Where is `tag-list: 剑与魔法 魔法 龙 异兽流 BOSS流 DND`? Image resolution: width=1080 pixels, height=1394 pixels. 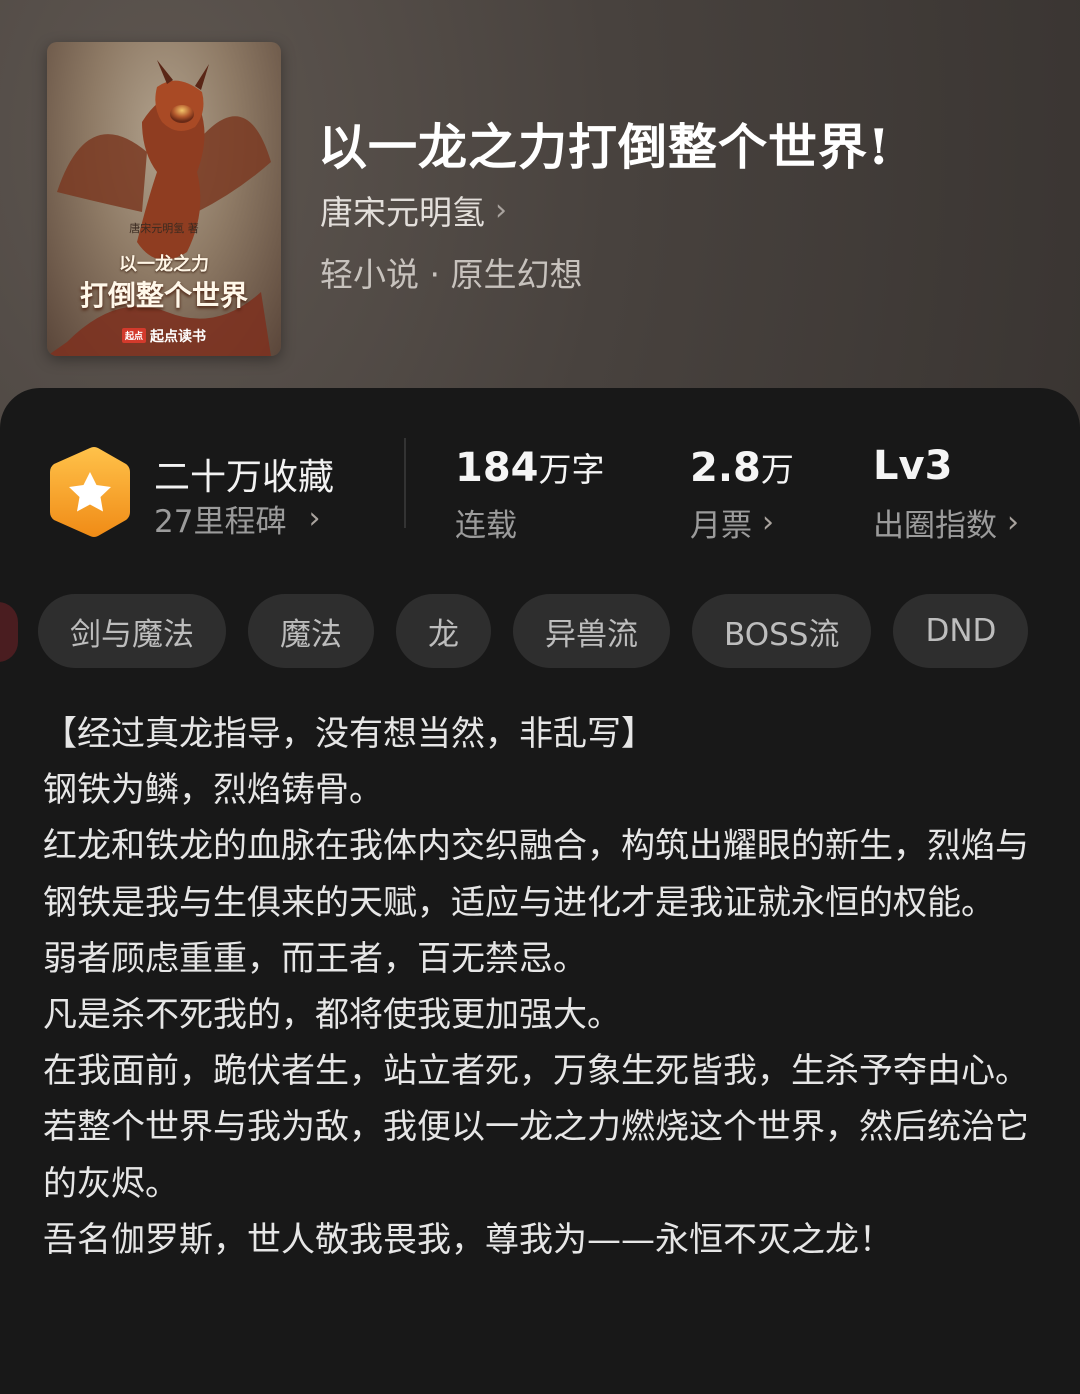
tag-list: 剑与魔法 魔法 龙 异兽流 BOSS流 DND is located at coordinates (533, 631).